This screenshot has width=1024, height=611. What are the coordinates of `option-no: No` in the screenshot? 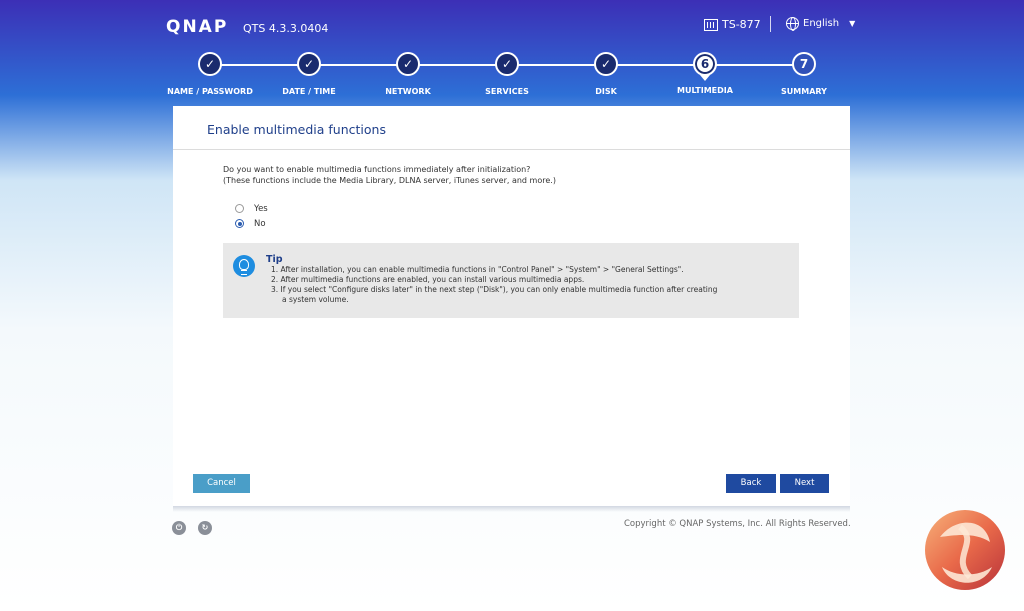 It's located at (251, 223).